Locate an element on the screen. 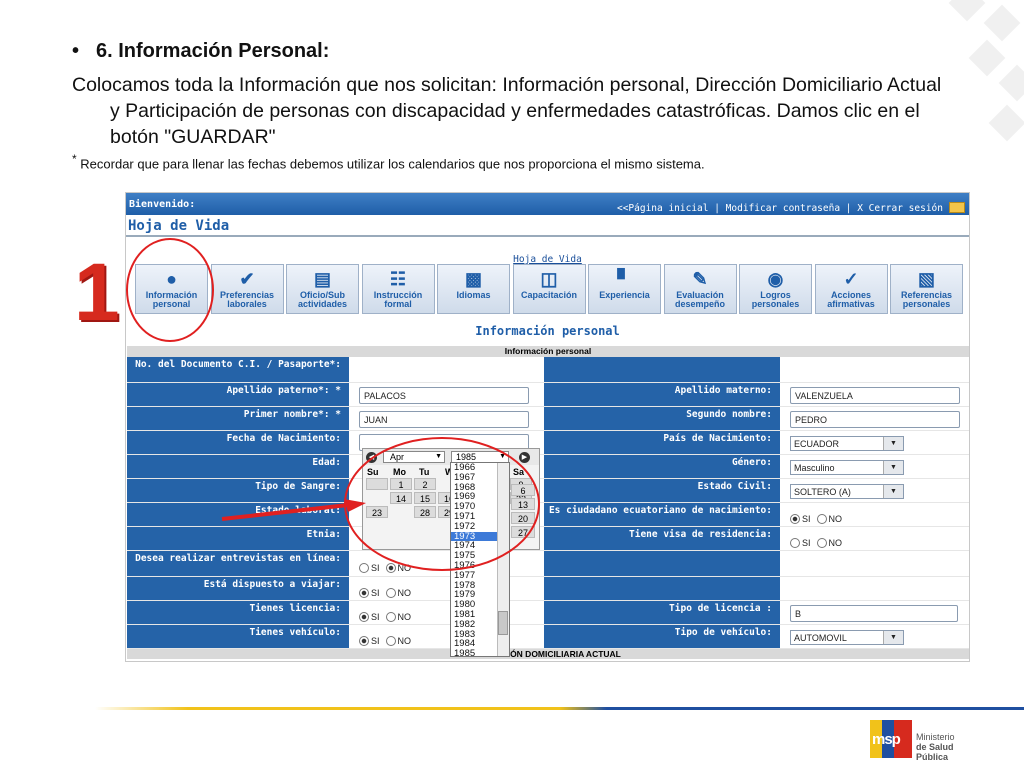 This screenshot has width=1024, height=768. entrevista-si-radio is located at coordinates (364, 567).